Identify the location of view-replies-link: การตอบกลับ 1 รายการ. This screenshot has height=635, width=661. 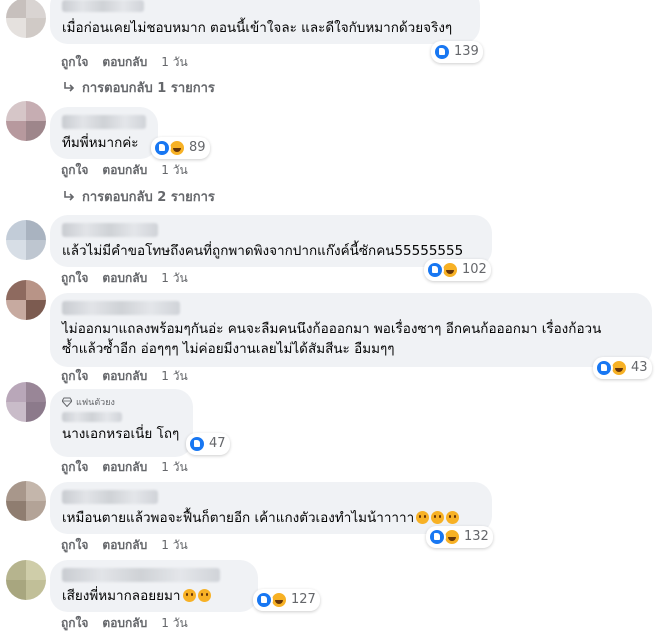
(138, 87).